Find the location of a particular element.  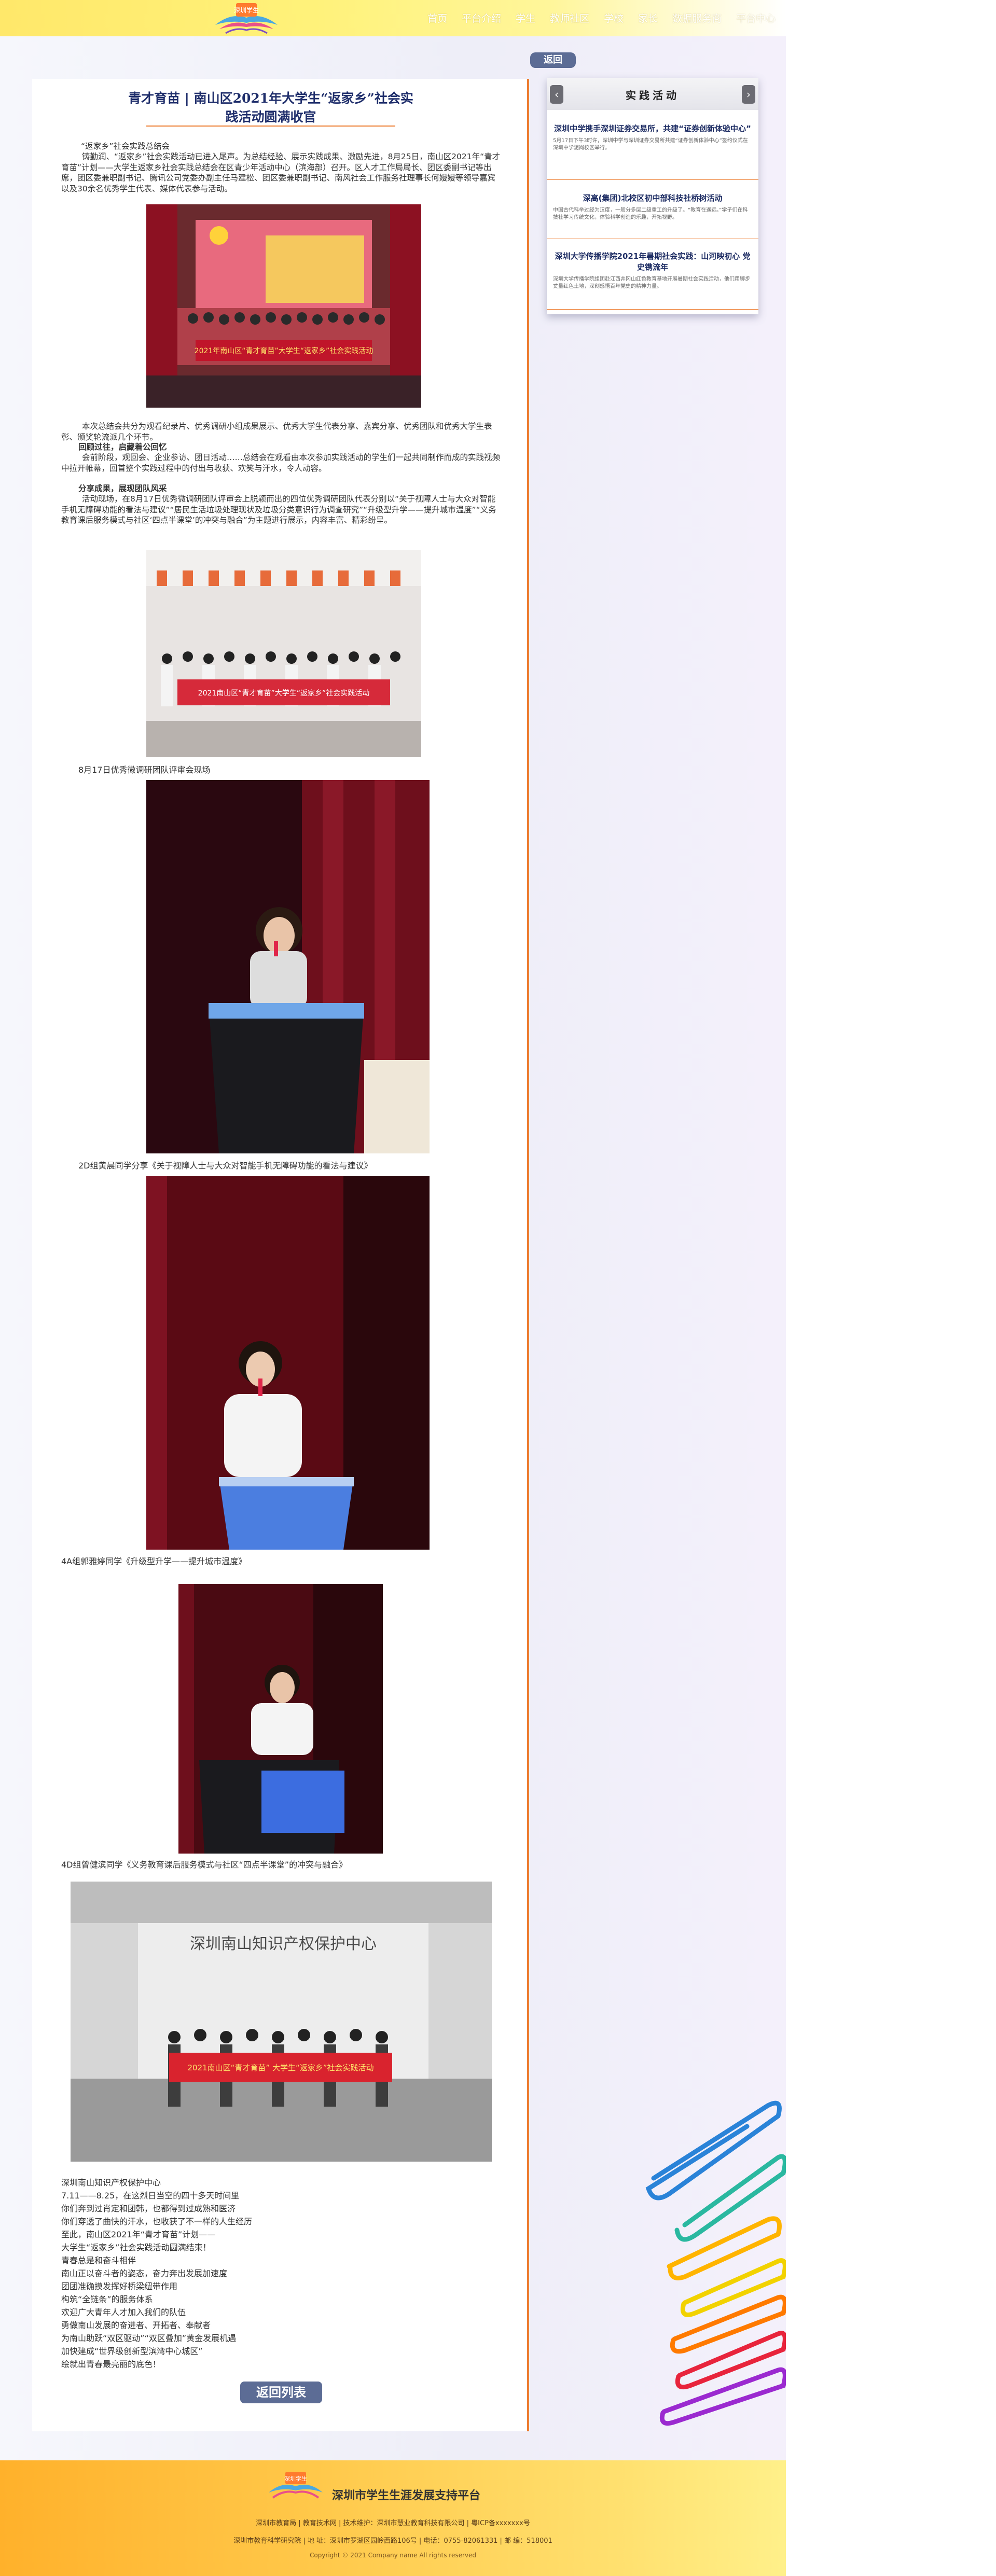

photo-caption-2: 2D组黄晨同学分享《关于视障人士与大众对智能手机无障碍功能的看法与建议》 is located at coordinates (225, 1166).